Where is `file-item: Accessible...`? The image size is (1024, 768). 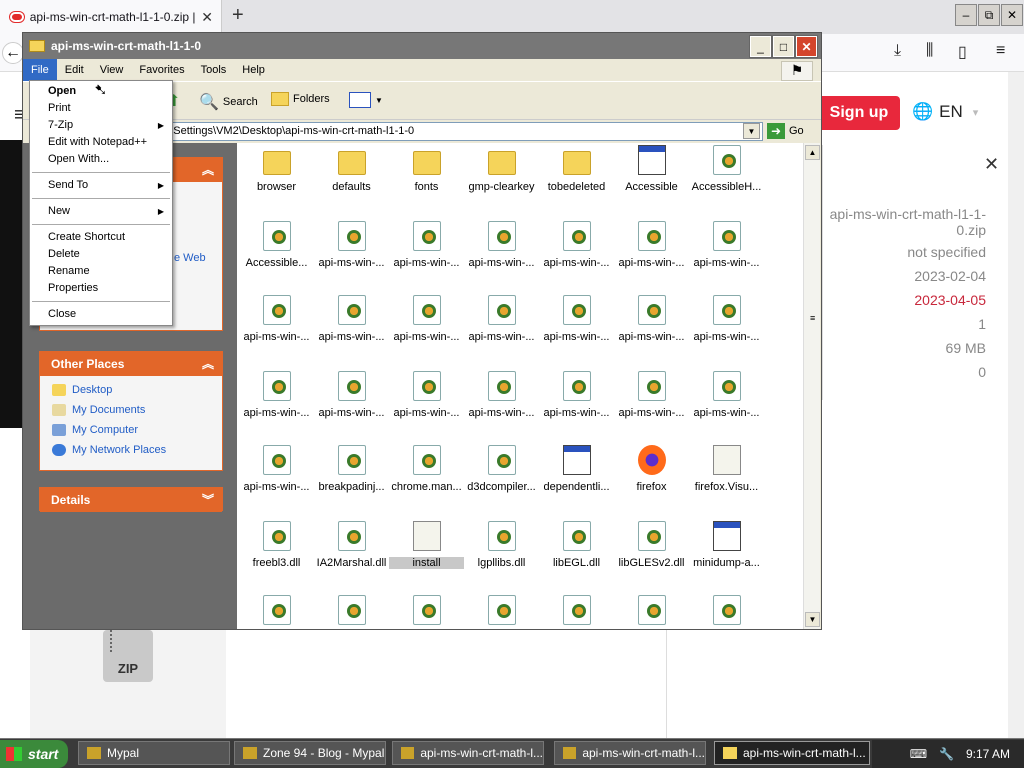 file-item: Accessible... is located at coordinates (276, 245).